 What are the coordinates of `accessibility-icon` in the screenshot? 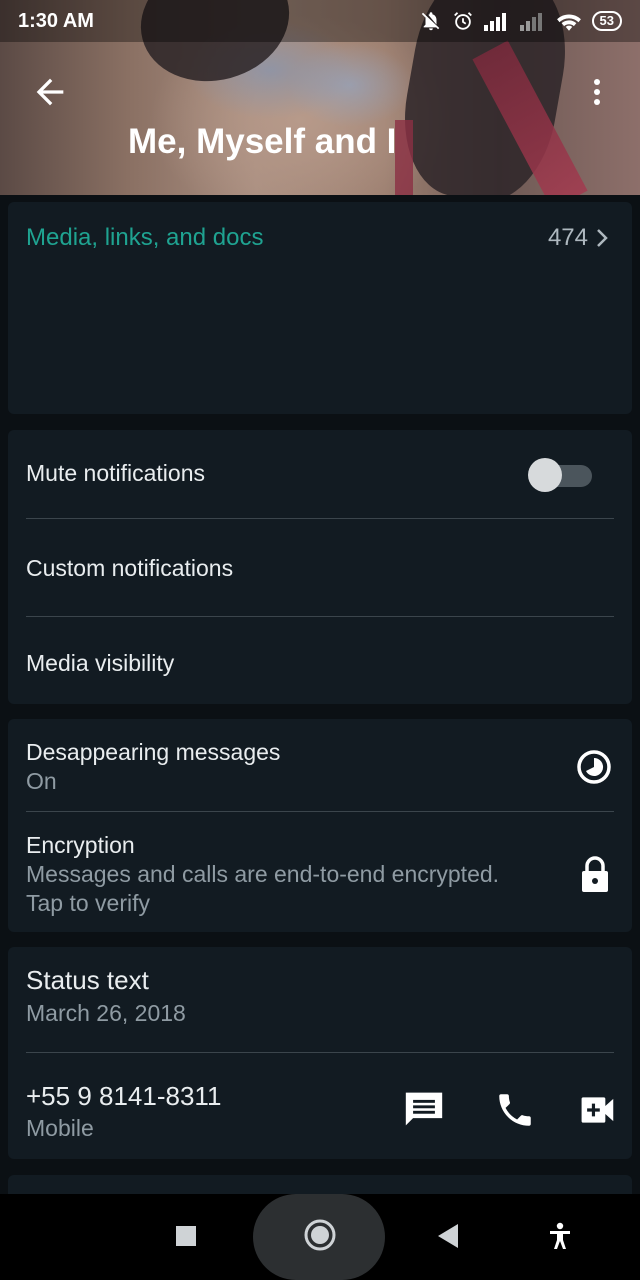 It's located at (560, 1236).